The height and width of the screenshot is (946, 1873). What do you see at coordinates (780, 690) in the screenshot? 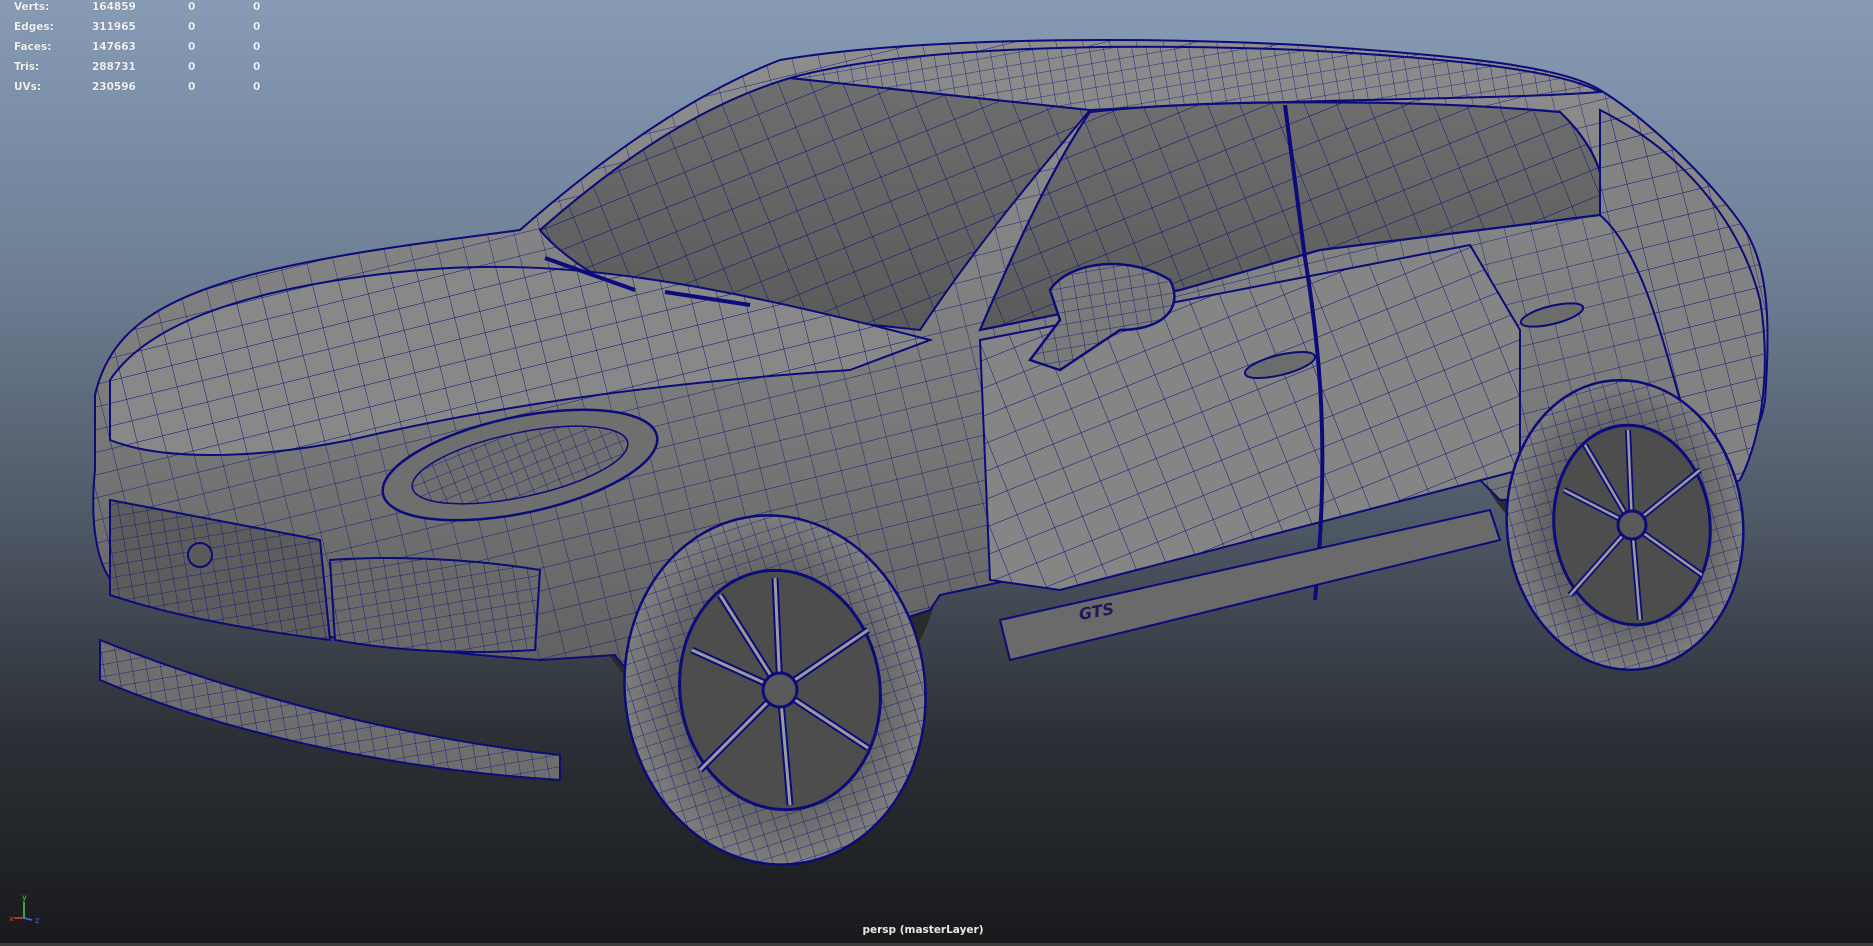
I see `front-hub` at bounding box center [780, 690].